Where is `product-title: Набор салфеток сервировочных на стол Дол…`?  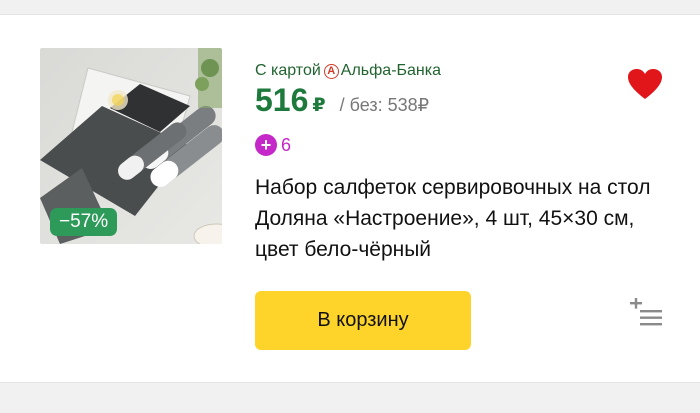
product-title: Набор салфеток сервировочных на стол Дол… is located at coordinates (460, 218).